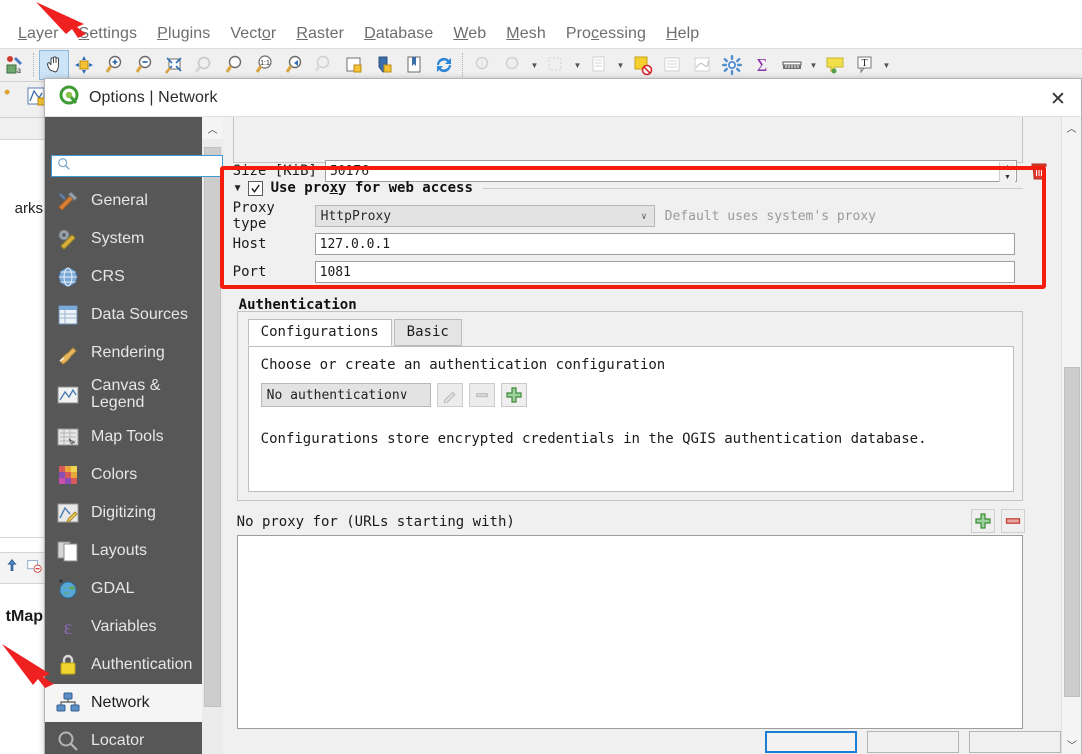 This screenshot has width=1082, height=754. I want to click on menu-database: Database, so click(398, 34).